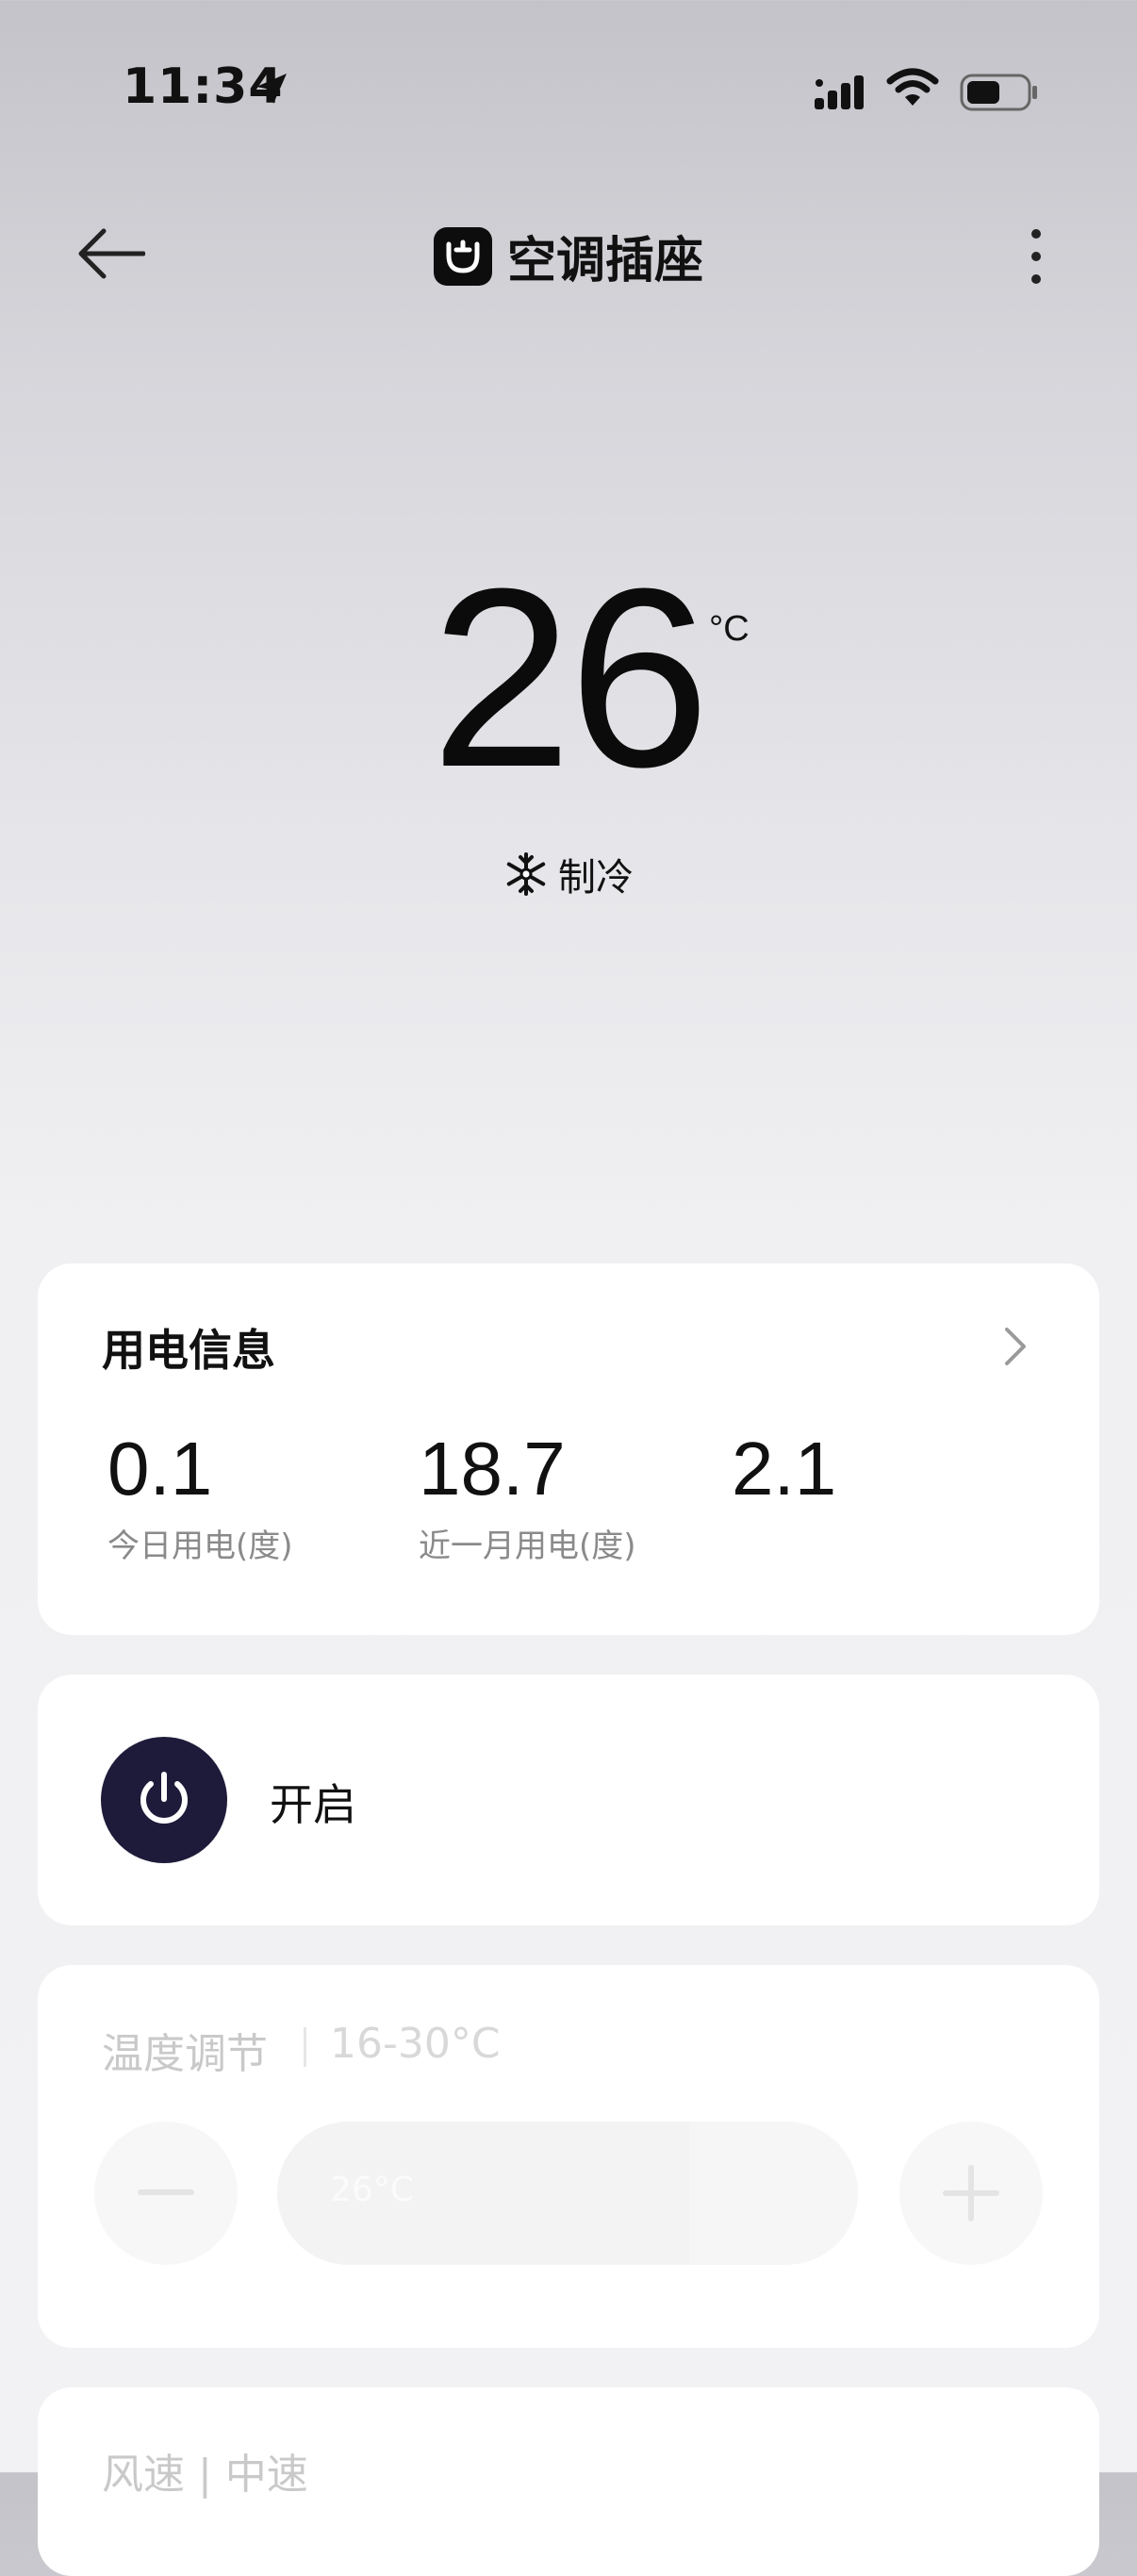  Describe the element at coordinates (160, 1469) in the screenshot. I see `stat-value: 0.1` at that location.